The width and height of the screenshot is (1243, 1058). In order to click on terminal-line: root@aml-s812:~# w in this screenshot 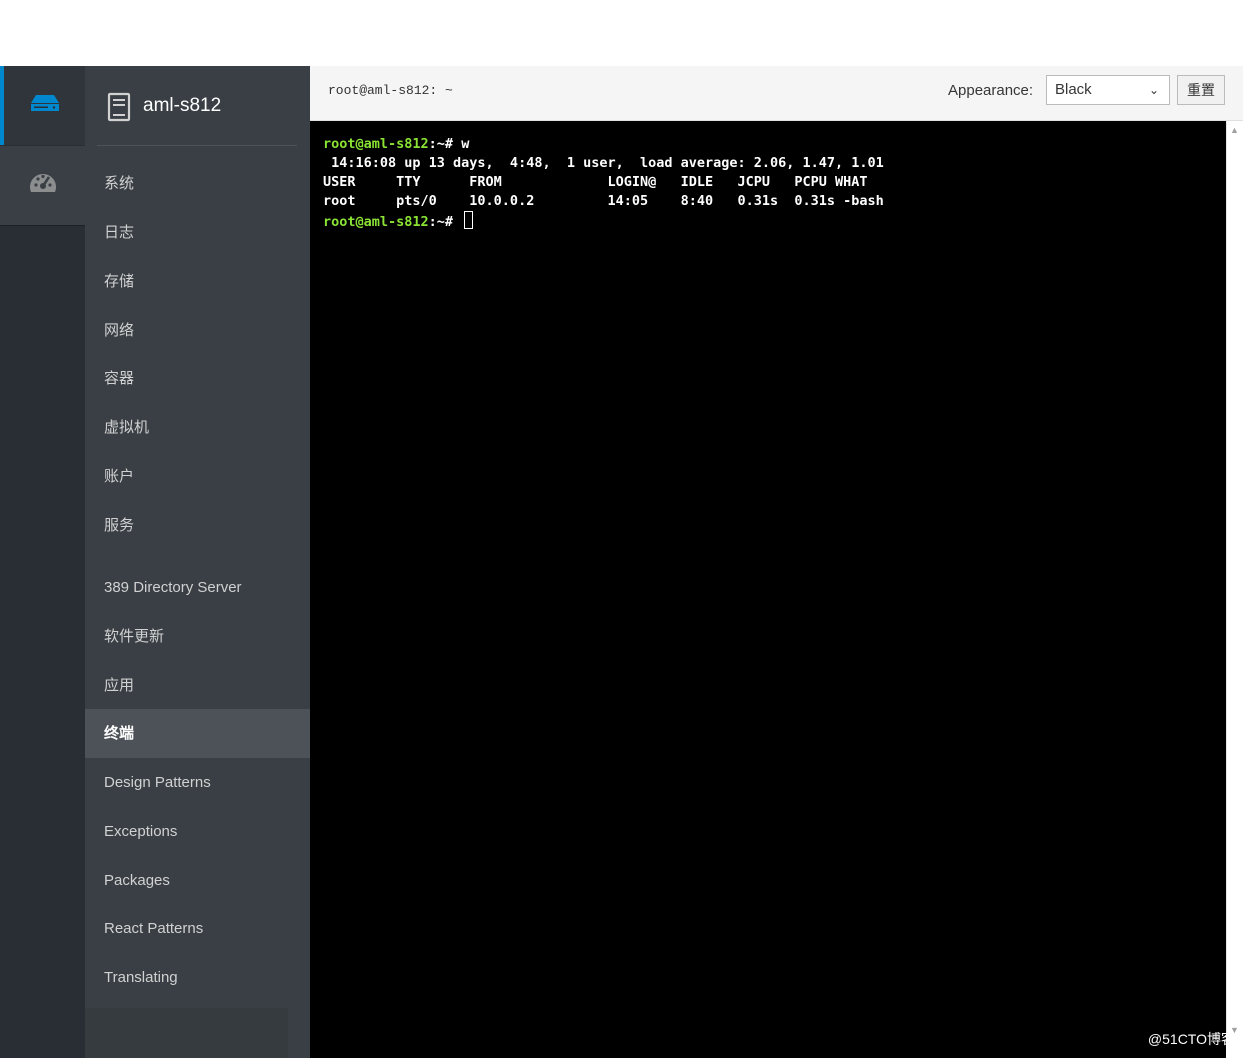, I will do `click(603, 144)`.